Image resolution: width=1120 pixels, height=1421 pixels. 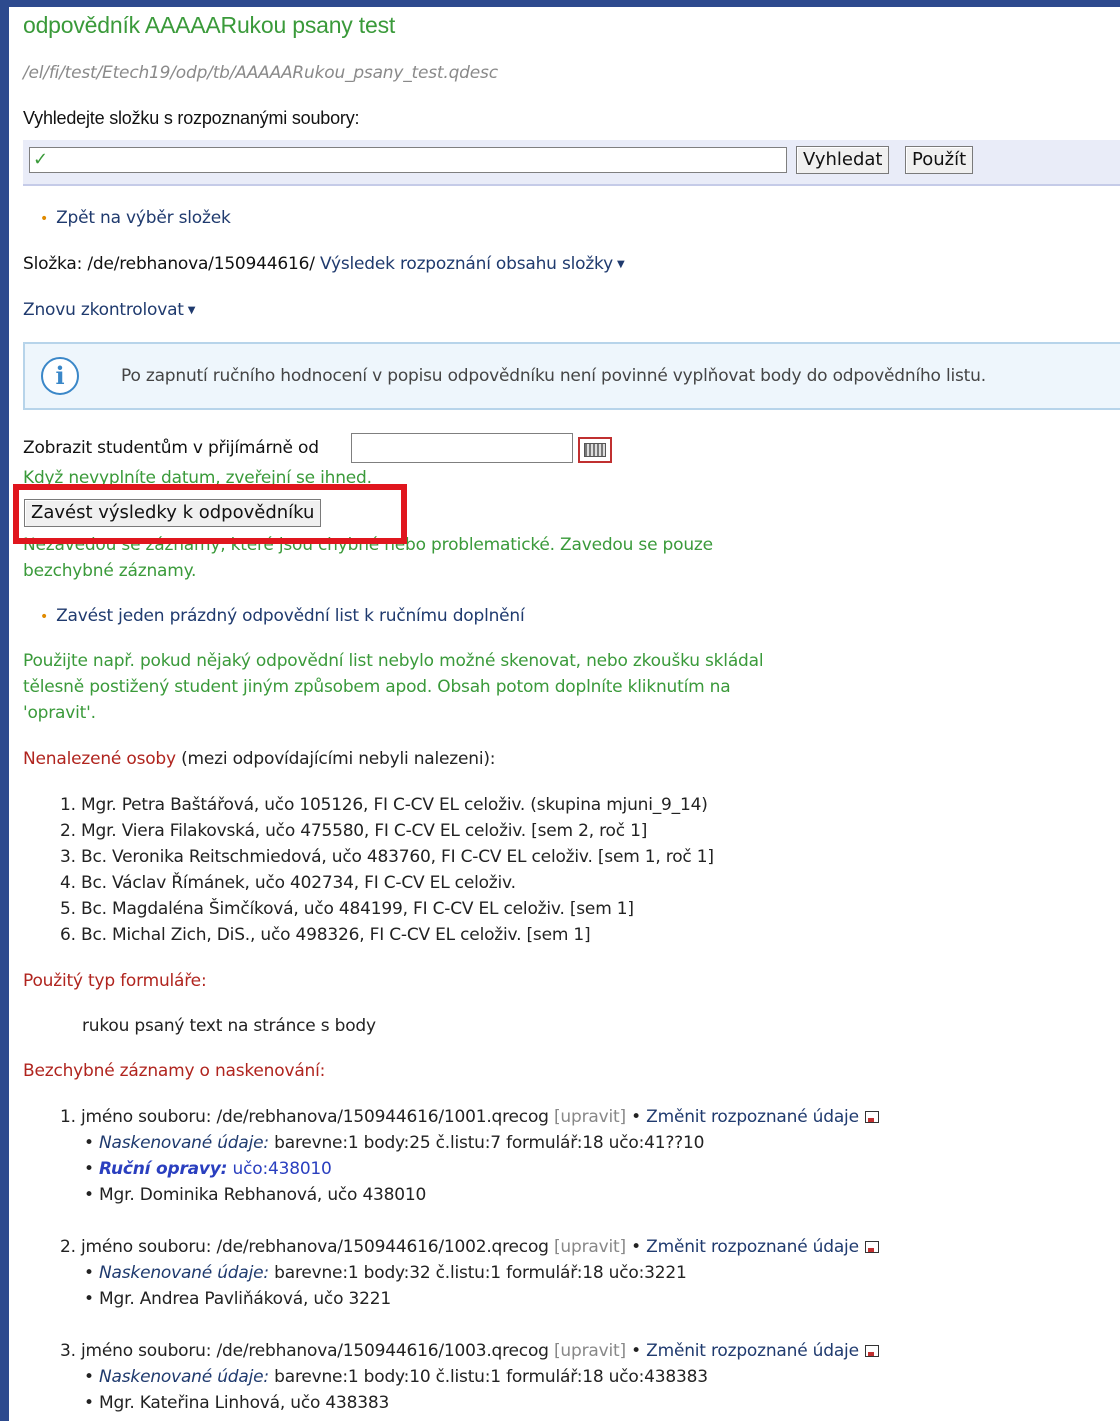 What do you see at coordinates (40, 159) in the screenshot?
I see `search-check-icon: ✓` at bounding box center [40, 159].